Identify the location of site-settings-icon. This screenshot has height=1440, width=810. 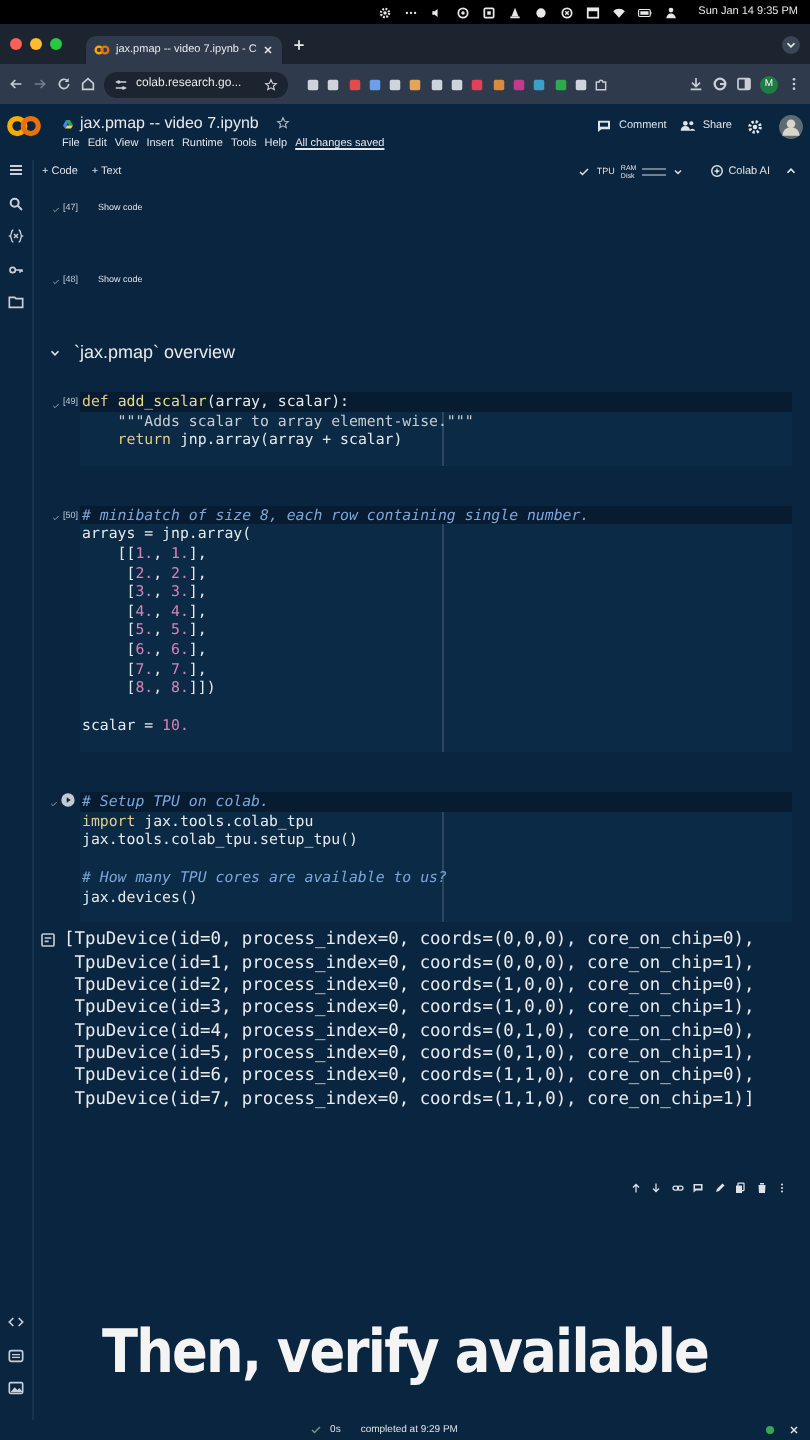
(121, 84).